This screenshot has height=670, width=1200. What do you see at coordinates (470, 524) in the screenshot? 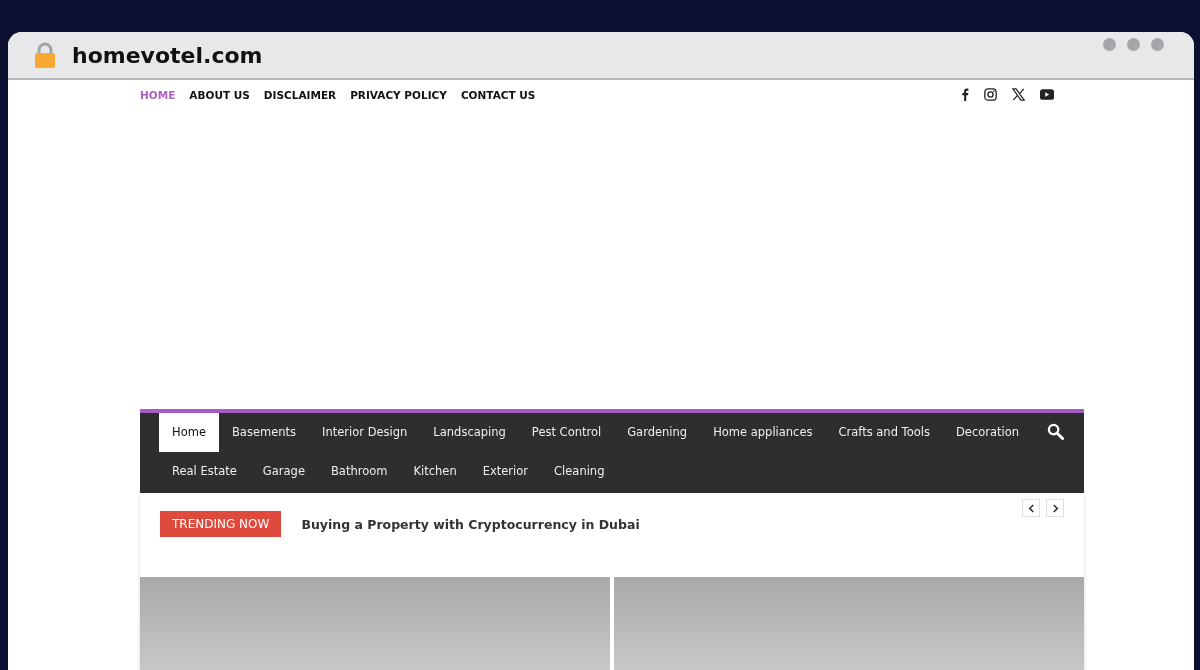
I see `trending-headline-link: Buying a Property with Cryptocurrency in Dubai` at bounding box center [470, 524].